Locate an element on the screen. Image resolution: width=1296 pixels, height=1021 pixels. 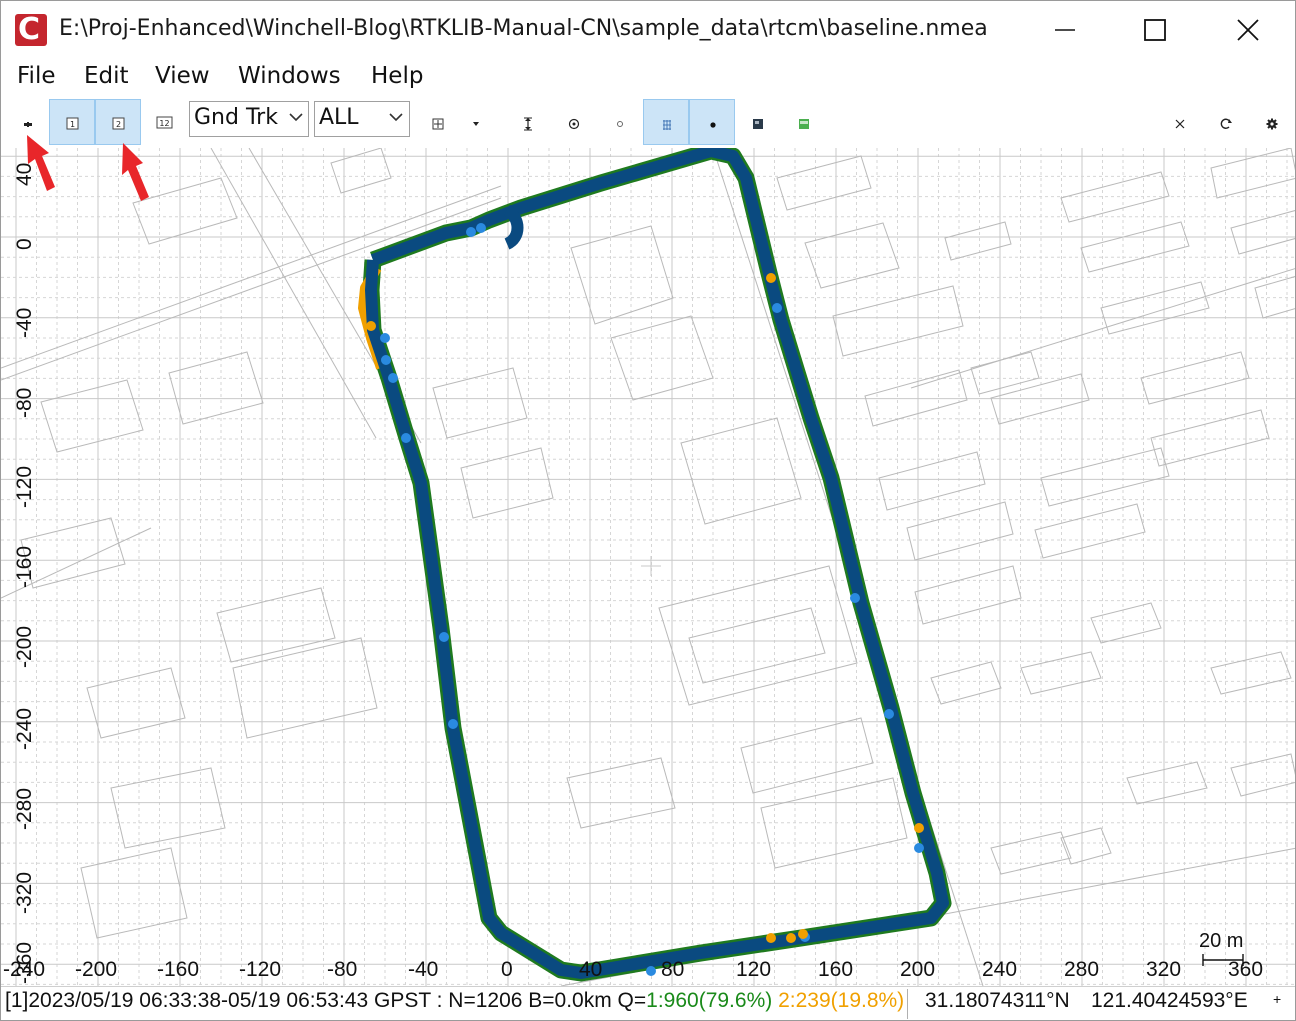
x-tick: 280 is located at coordinates (1082, 969).